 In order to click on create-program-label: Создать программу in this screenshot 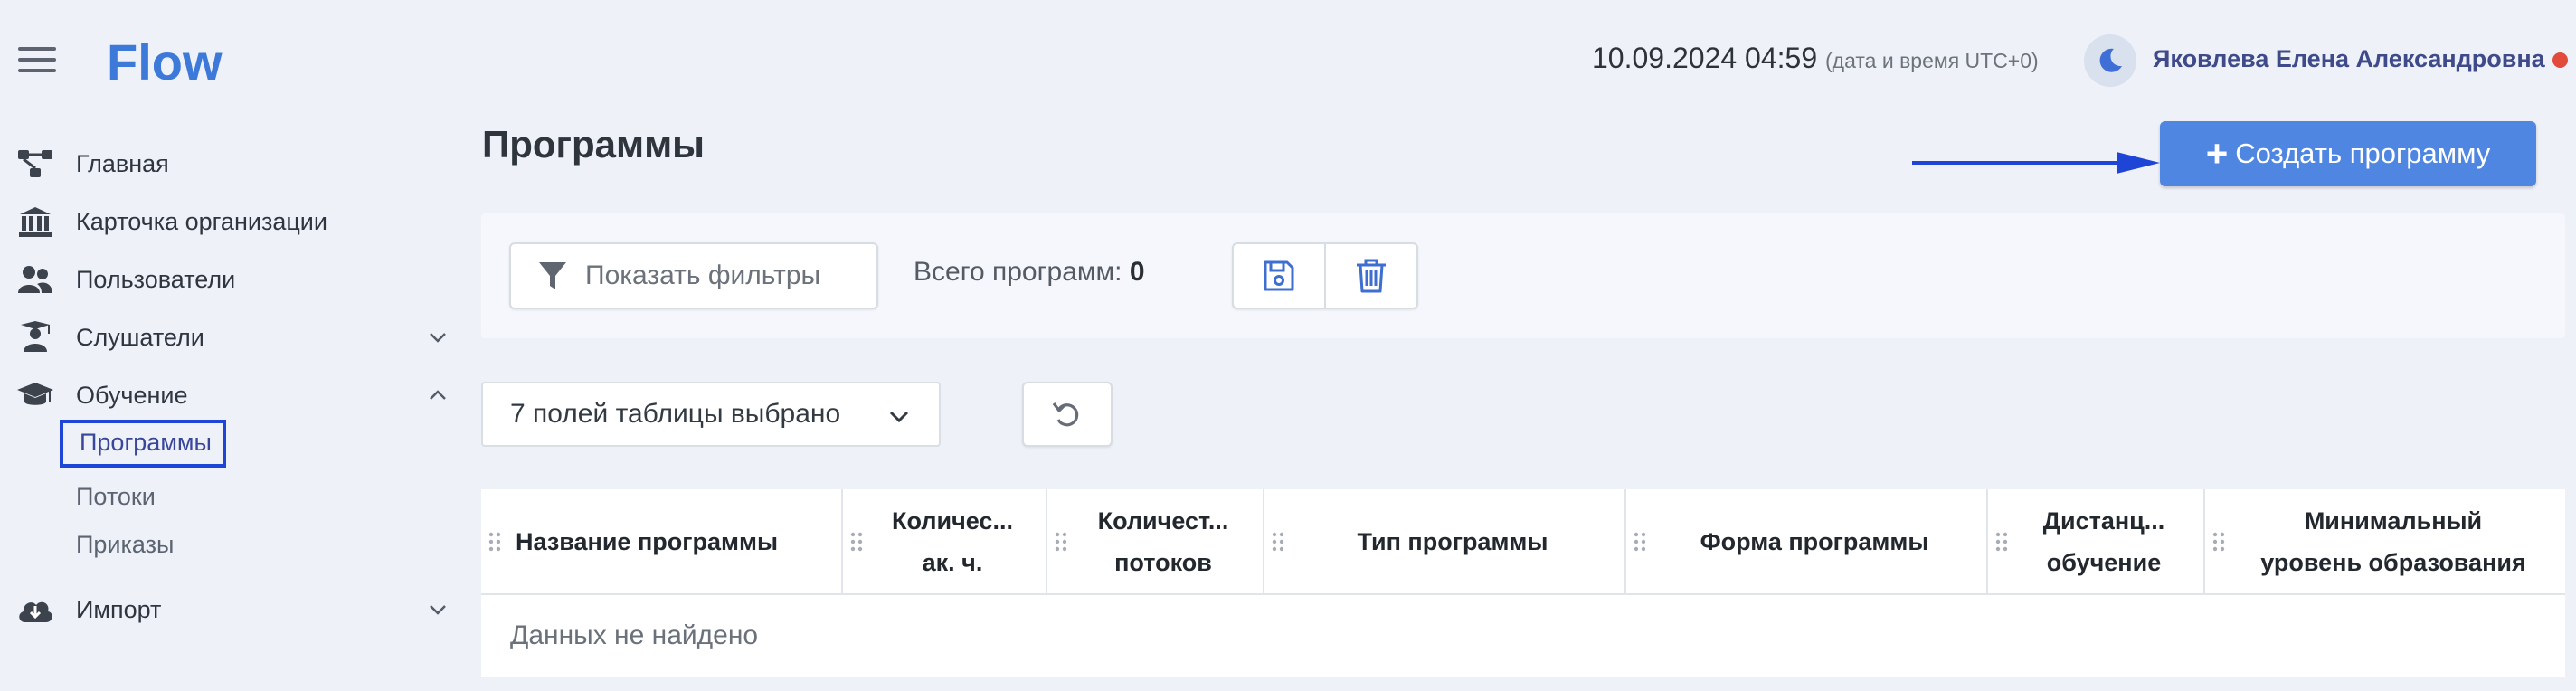, I will do `click(2363, 153)`.